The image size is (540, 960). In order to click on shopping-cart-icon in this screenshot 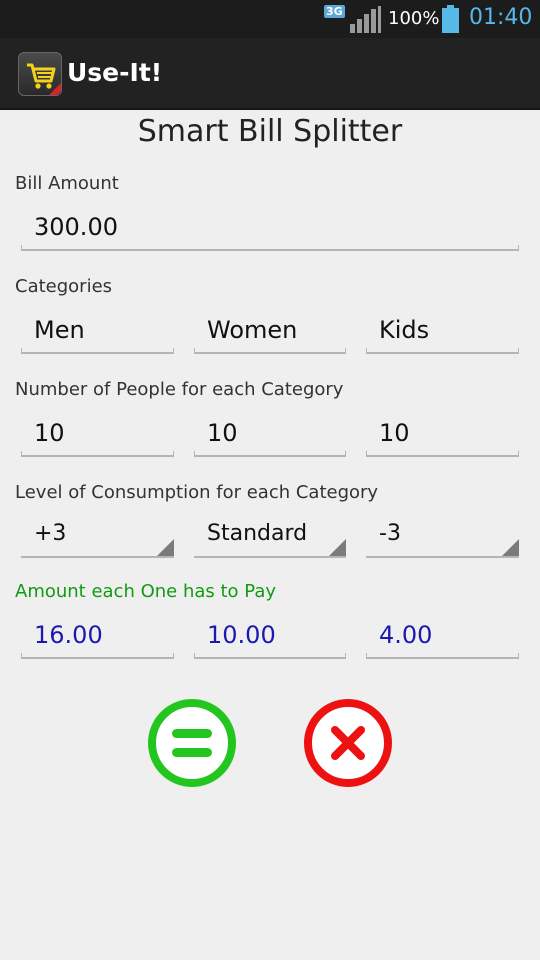, I will do `click(40, 74)`.